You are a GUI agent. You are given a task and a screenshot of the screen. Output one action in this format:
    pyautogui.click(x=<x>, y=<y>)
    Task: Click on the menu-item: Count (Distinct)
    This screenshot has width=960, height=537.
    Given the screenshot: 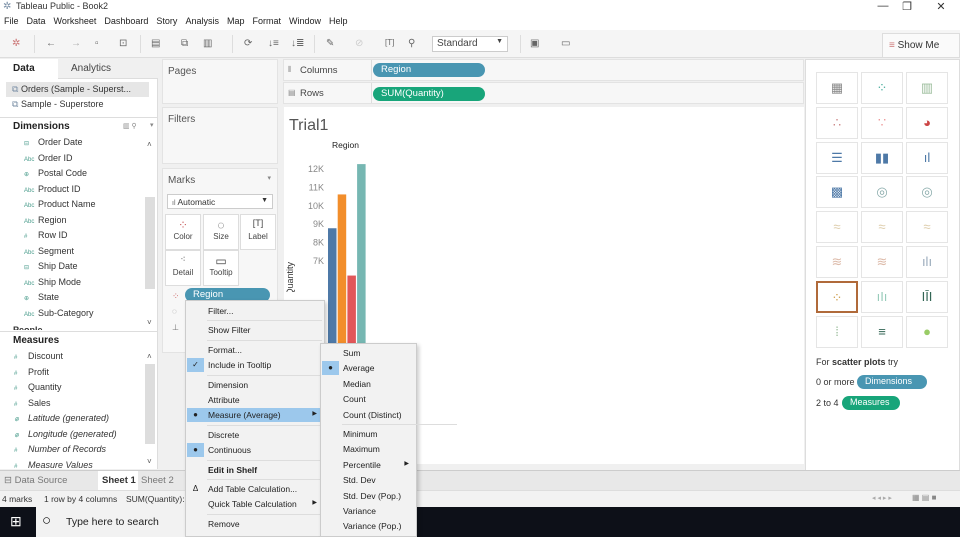 What is the action you would take?
    pyautogui.click(x=368, y=415)
    